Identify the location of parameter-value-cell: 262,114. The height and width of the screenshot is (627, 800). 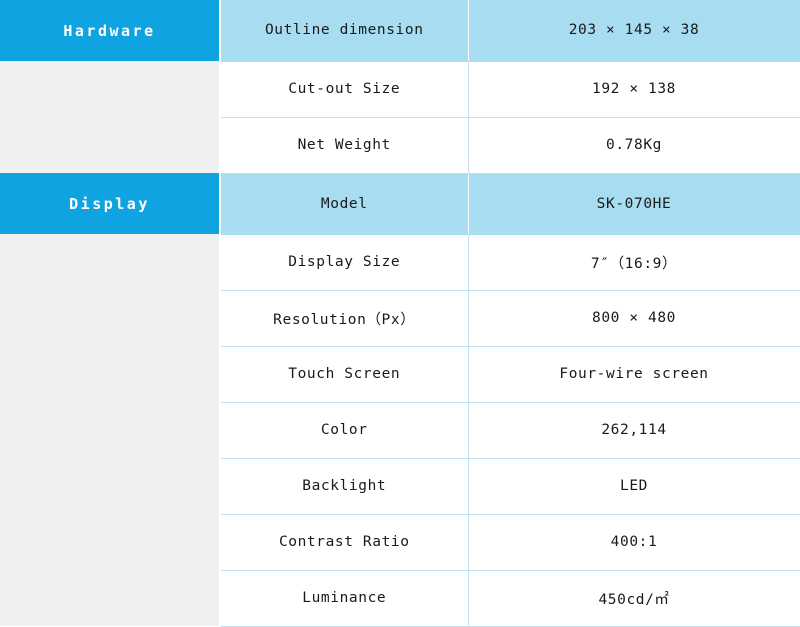
(634, 430).